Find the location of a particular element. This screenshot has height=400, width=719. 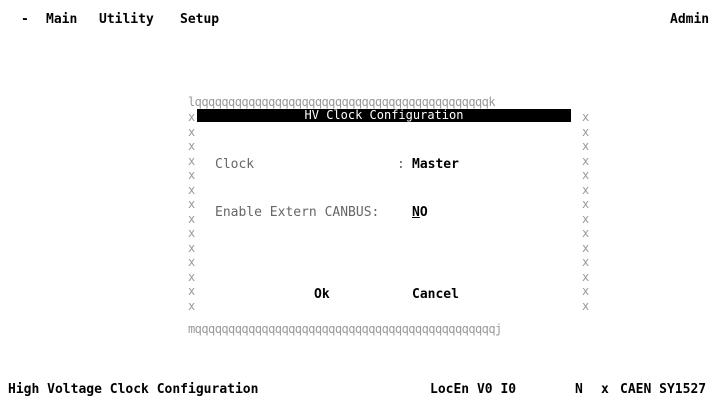

canbus-label: Enable Extern CANBUS: is located at coordinates (297, 212).